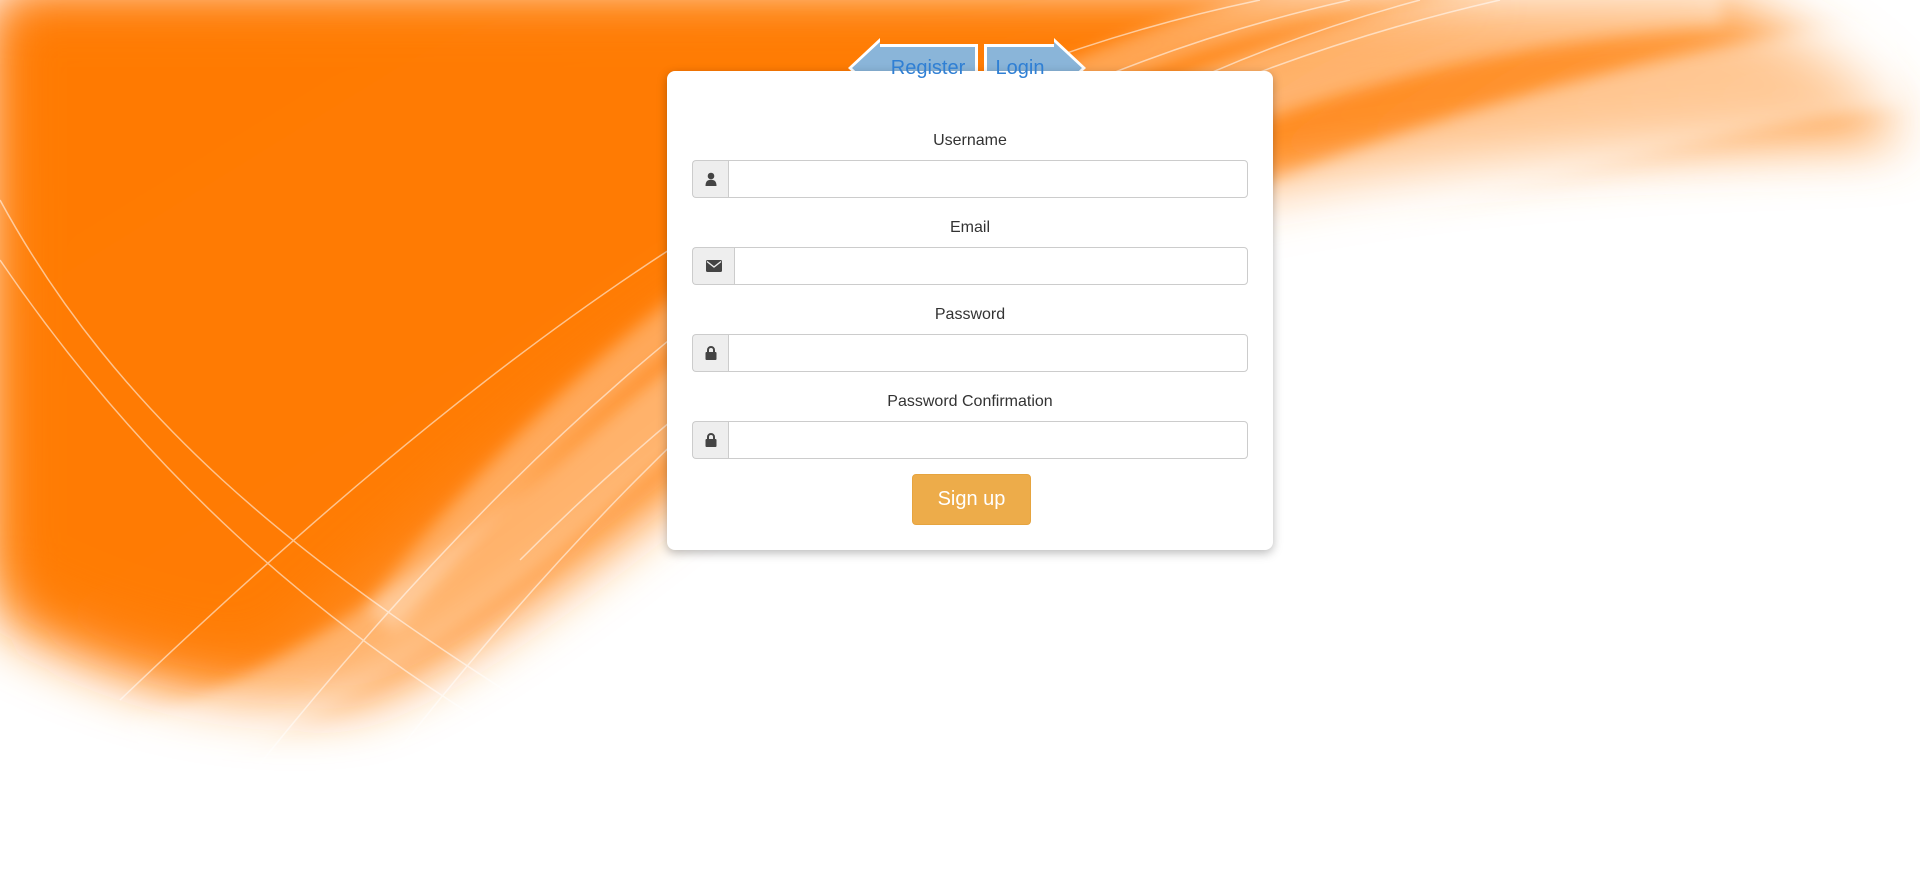  I want to click on username-input-group, so click(970, 179).